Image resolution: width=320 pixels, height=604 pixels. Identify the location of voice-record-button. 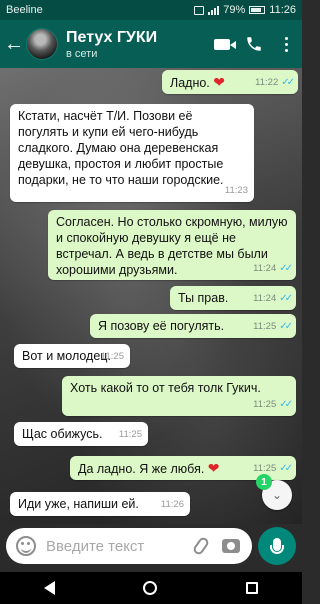
(277, 546).